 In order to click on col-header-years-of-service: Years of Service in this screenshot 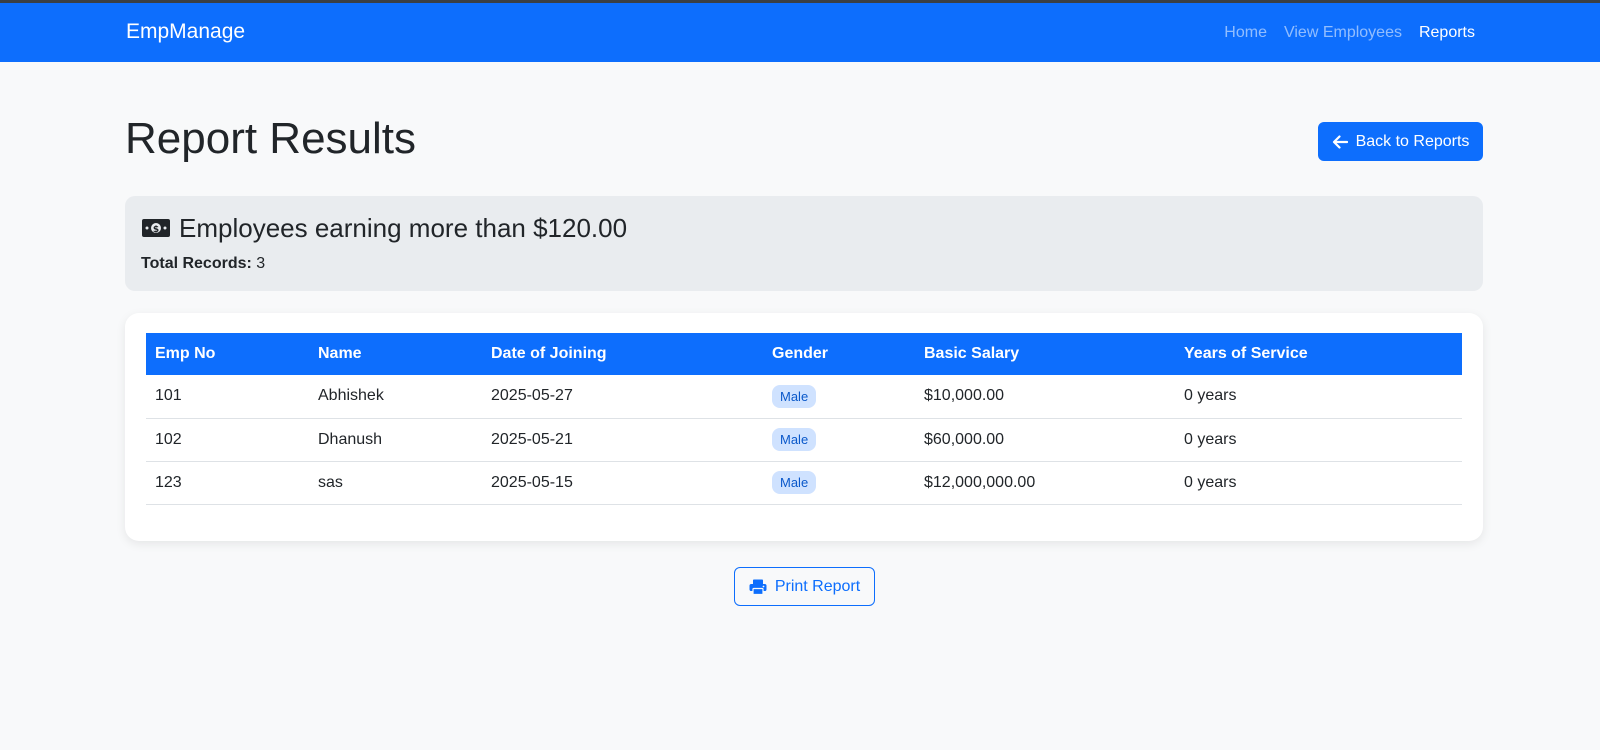, I will do `click(1246, 353)`.